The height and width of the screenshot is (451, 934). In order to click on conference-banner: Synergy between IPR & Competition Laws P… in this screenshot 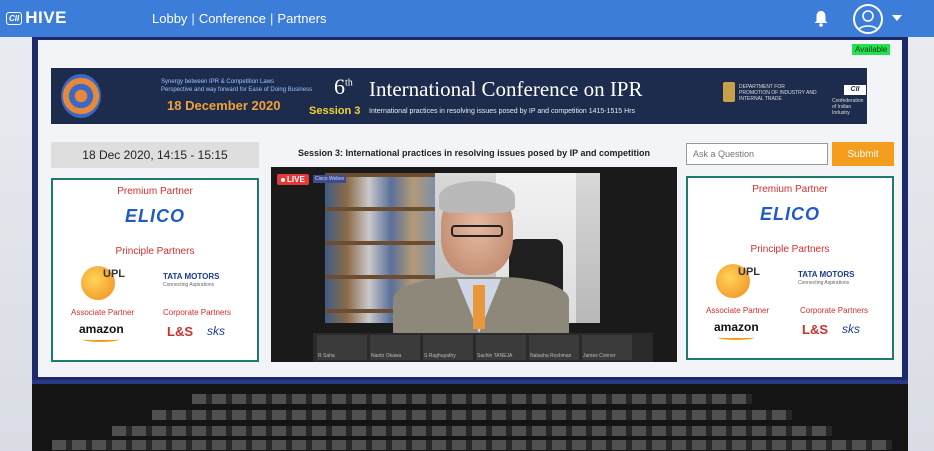, I will do `click(459, 96)`.